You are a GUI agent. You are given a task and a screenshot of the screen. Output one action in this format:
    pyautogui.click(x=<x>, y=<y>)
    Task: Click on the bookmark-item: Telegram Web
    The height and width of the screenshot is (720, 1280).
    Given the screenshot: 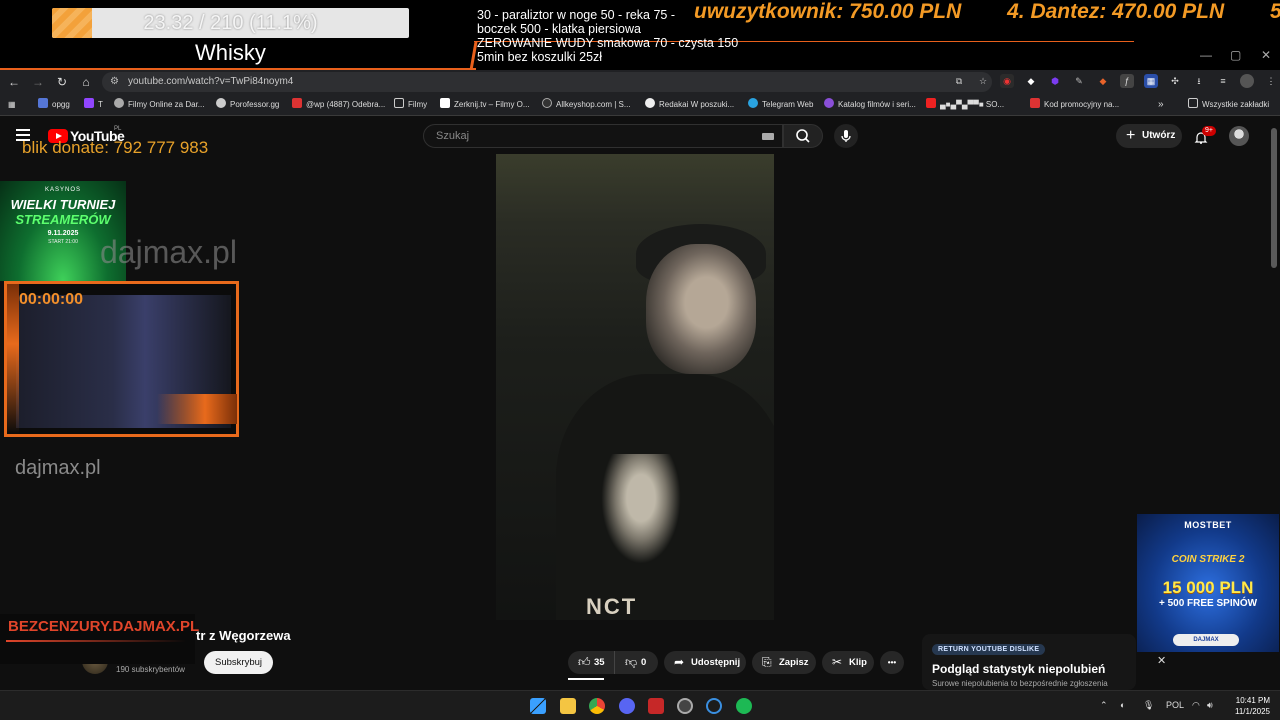 What is the action you would take?
    pyautogui.click(x=780, y=105)
    